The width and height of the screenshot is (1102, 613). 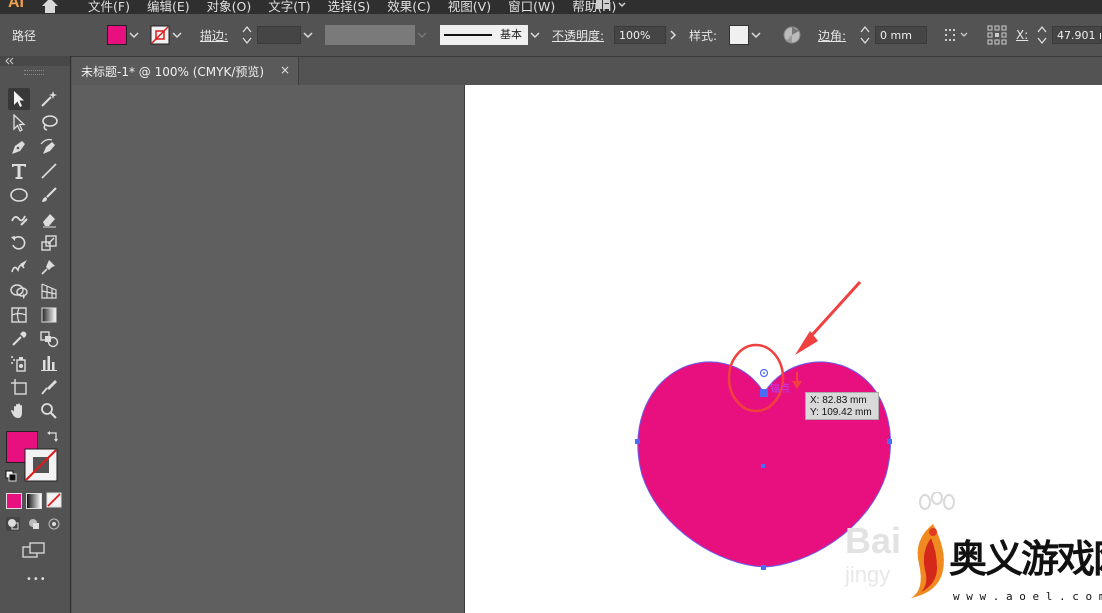 I want to click on type-tool, so click(x=19, y=171).